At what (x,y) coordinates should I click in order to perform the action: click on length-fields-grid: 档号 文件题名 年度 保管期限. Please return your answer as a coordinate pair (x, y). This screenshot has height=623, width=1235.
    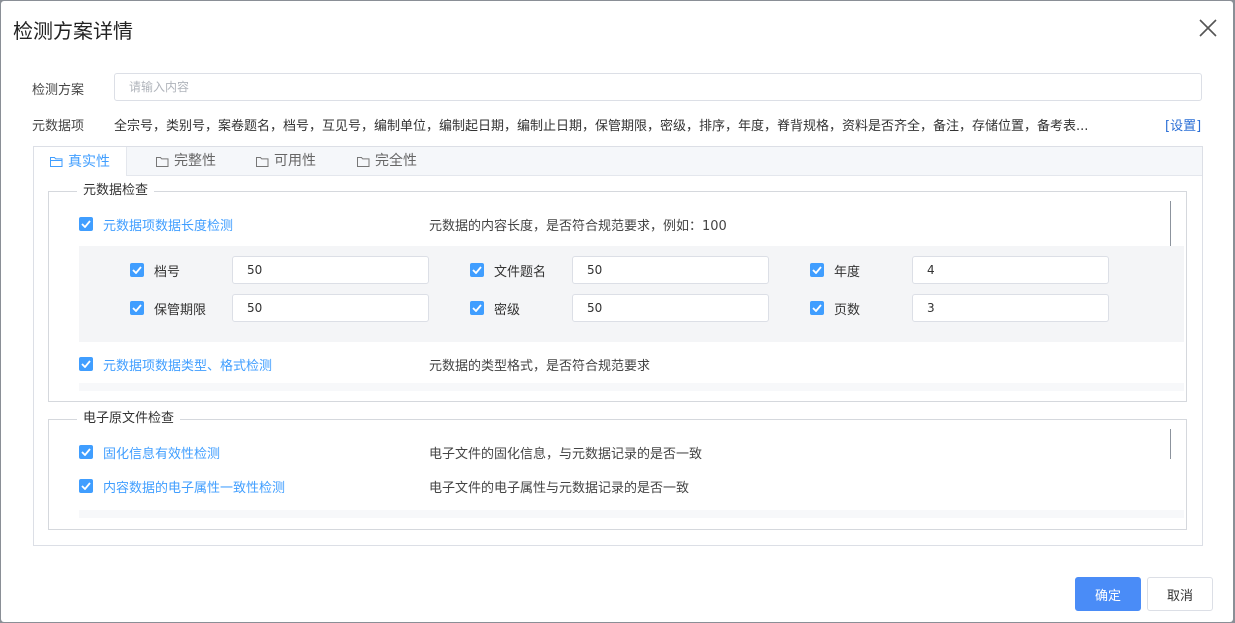
    Looking at the image, I should click on (631, 294).